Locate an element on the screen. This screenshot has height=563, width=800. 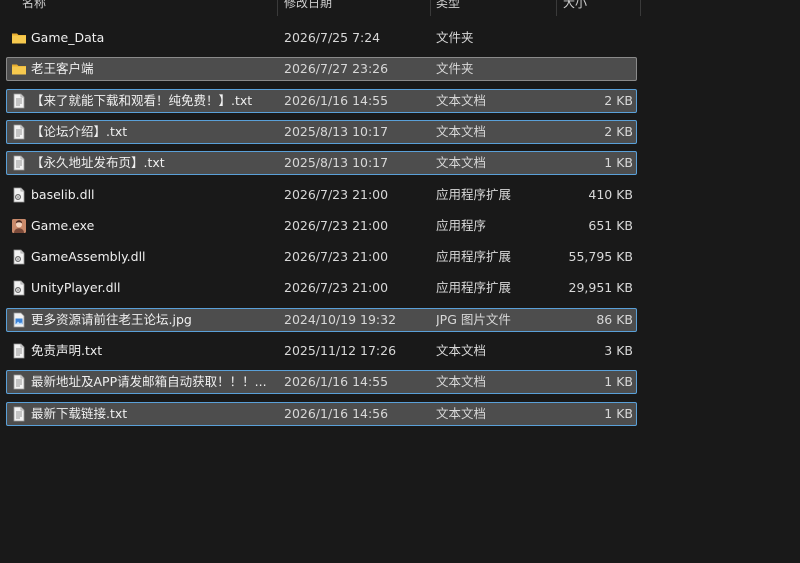
column-header-type: 类型 is located at coordinates (448, 8).